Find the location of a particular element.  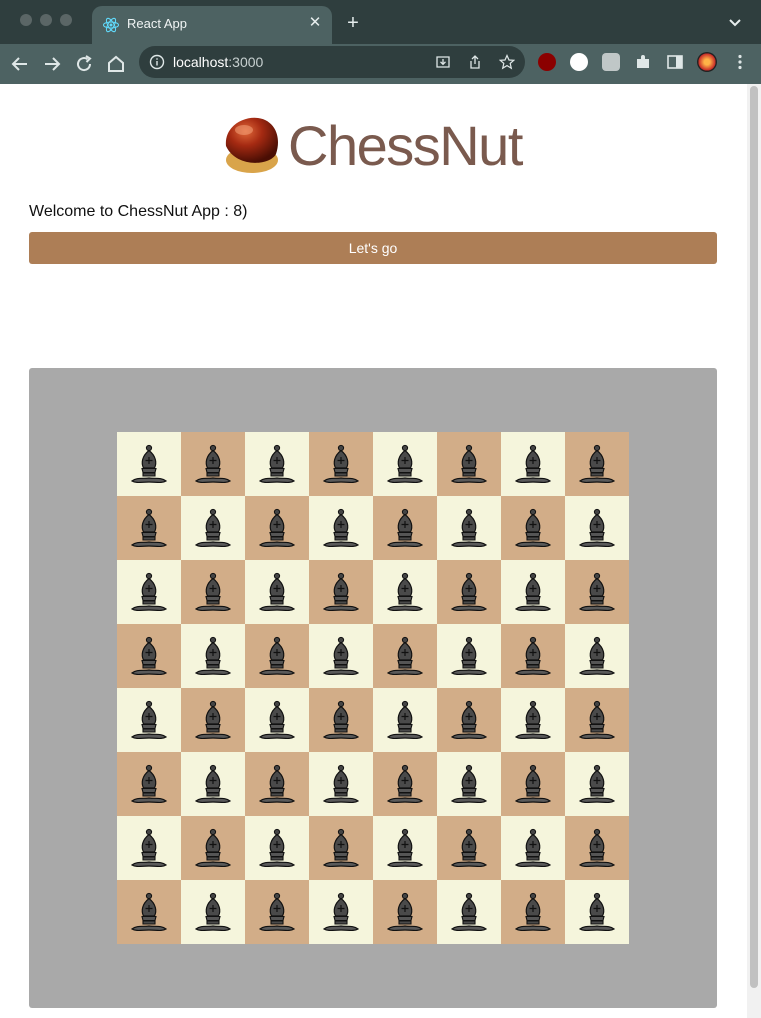

forward-icon is located at coordinates (52, 64).